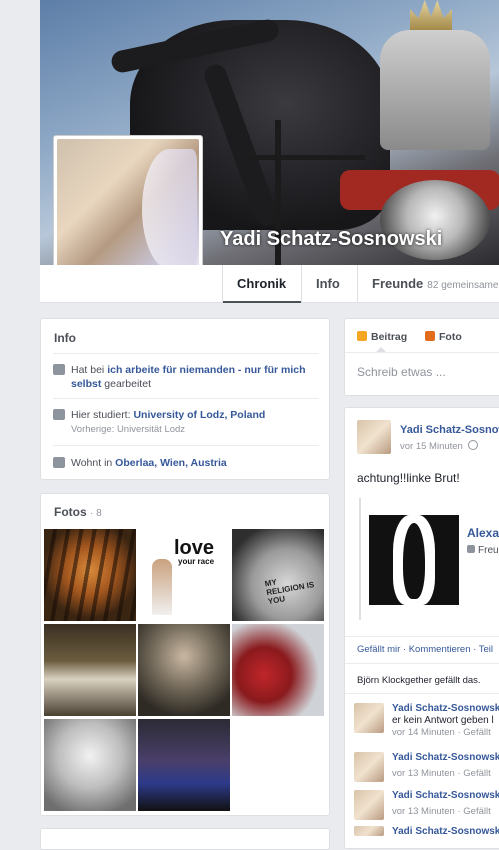 The image size is (499, 850). Describe the element at coordinates (96, 513) in the screenshot. I see `photos-count: · 8` at that location.